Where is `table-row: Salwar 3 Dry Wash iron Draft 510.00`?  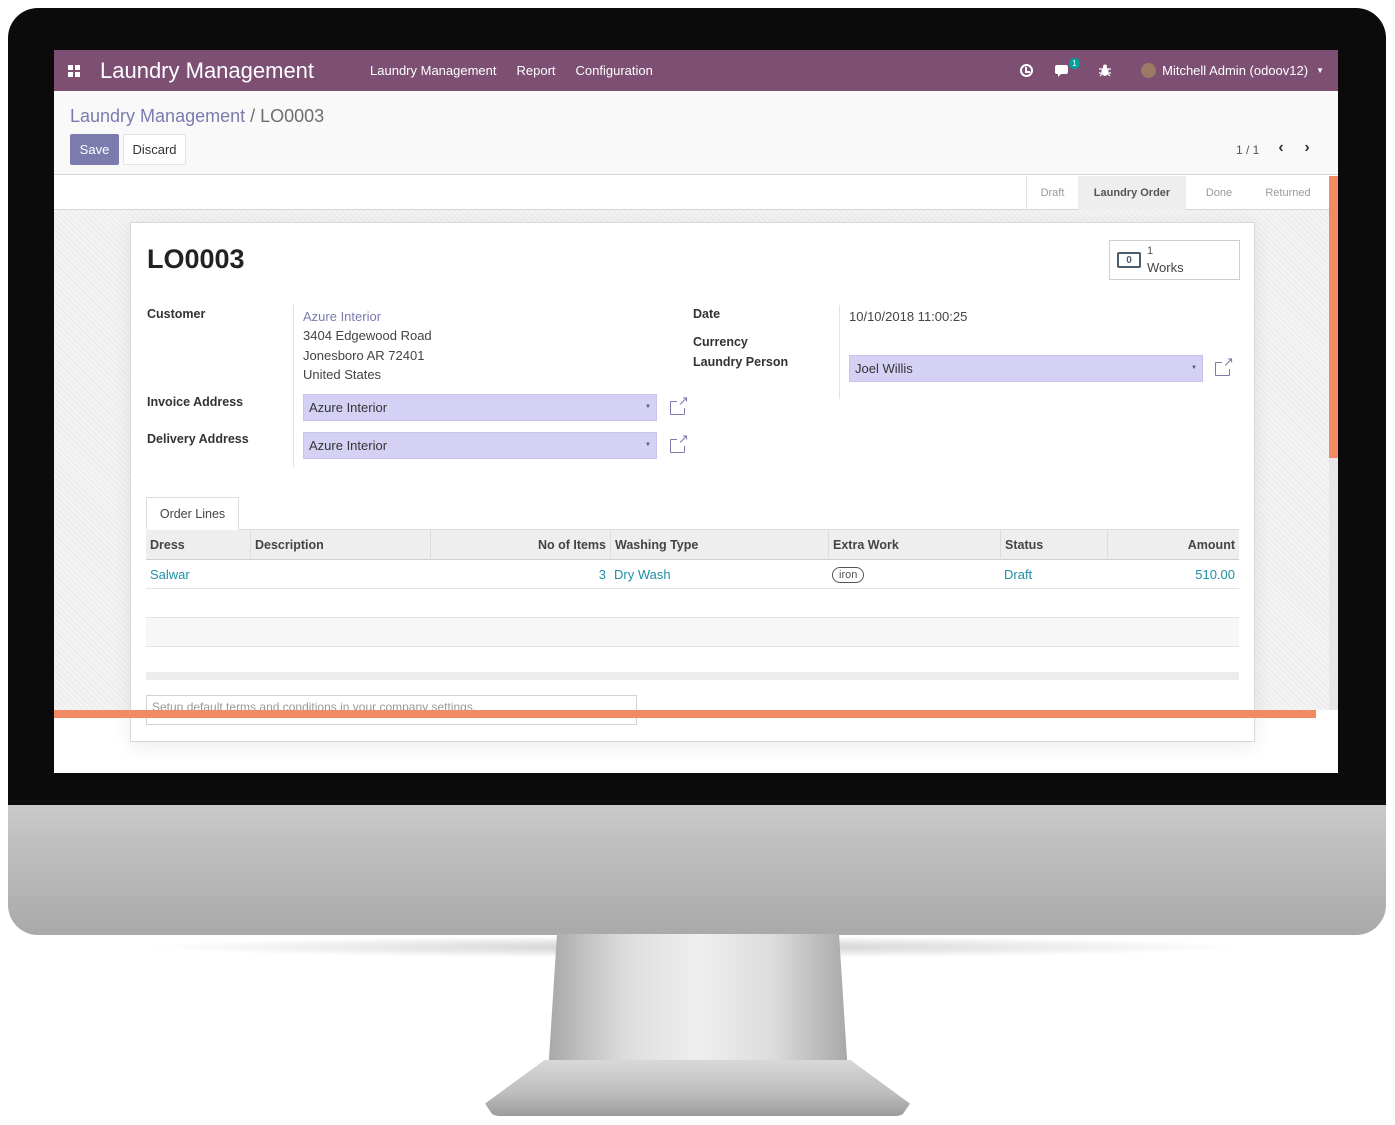
table-row: Salwar 3 Dry Wash iron Draft 510.00 is located at coordinates (692, 574).